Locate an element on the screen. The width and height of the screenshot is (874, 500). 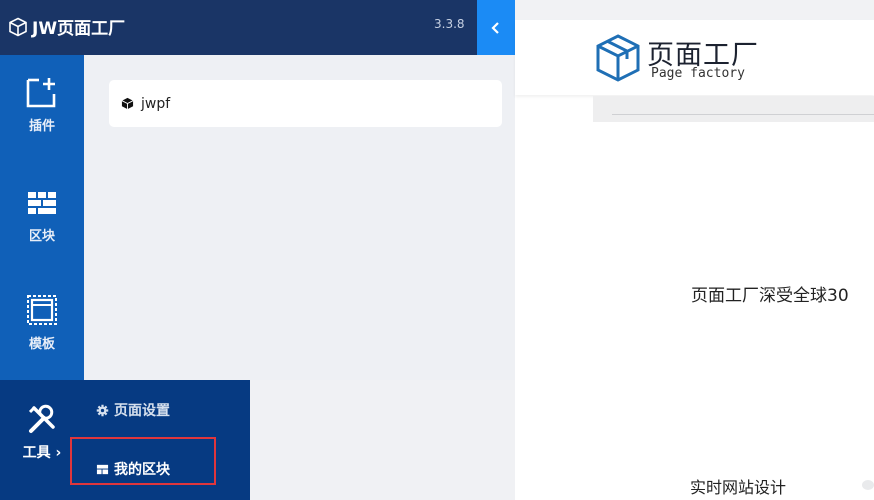
cube-logo-icon is located at coordinates (18, 26).